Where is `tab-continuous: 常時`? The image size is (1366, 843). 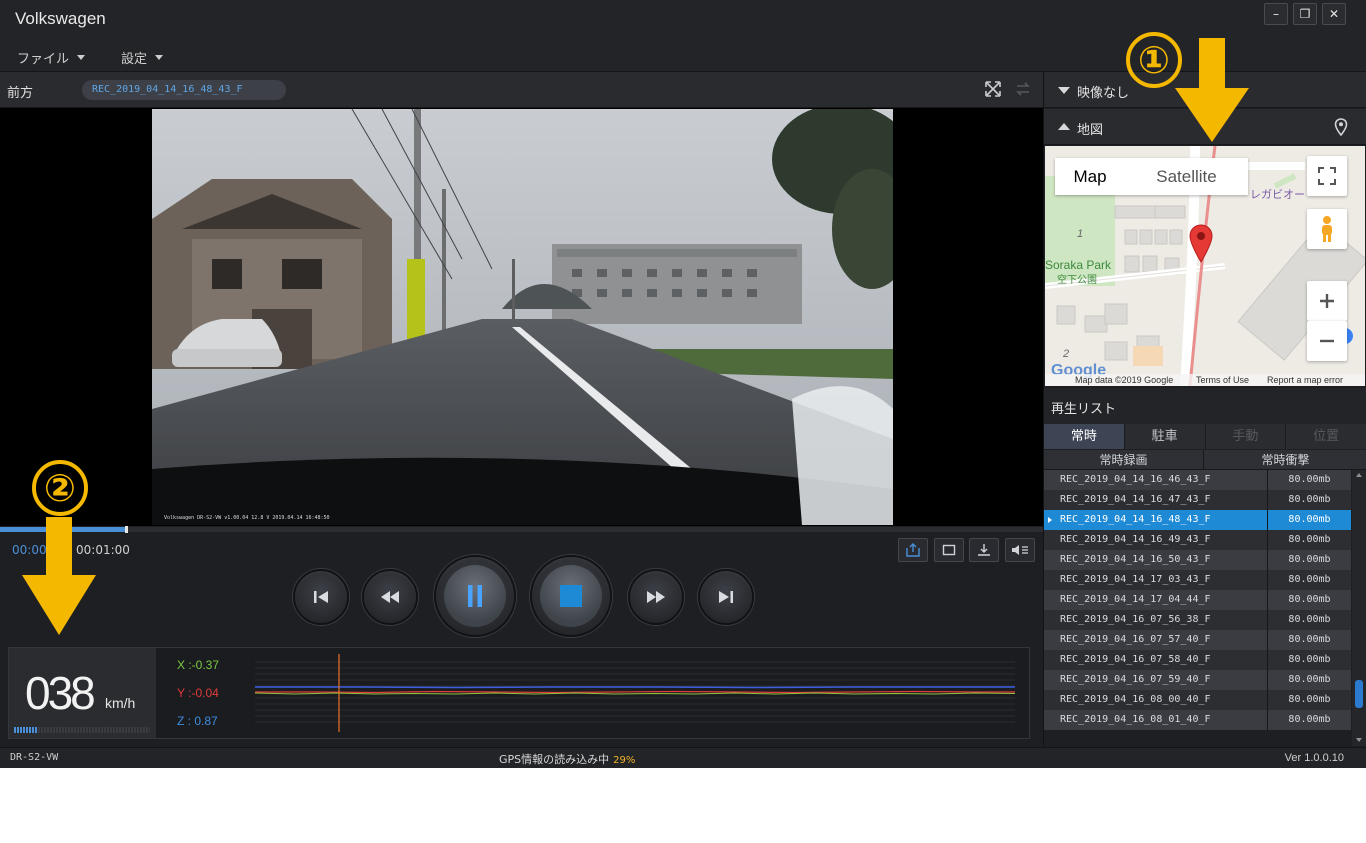
tab-continuous: 常時 is located at coordinates (1084, 436).